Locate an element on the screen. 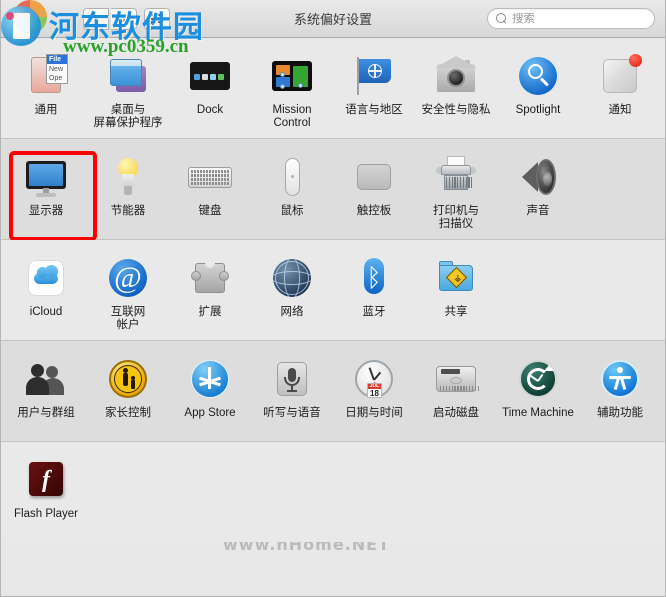 This screenshot has height=597, width=666. pane-label: 启动磁盘 is located at coordinates (456, 413).